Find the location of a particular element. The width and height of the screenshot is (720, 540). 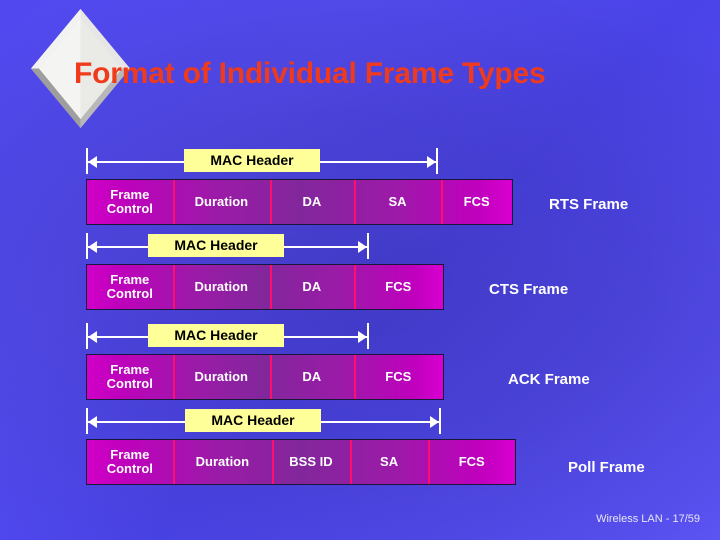

page-title: Format of Individual Frame Types is located at coordinates (310, 73).